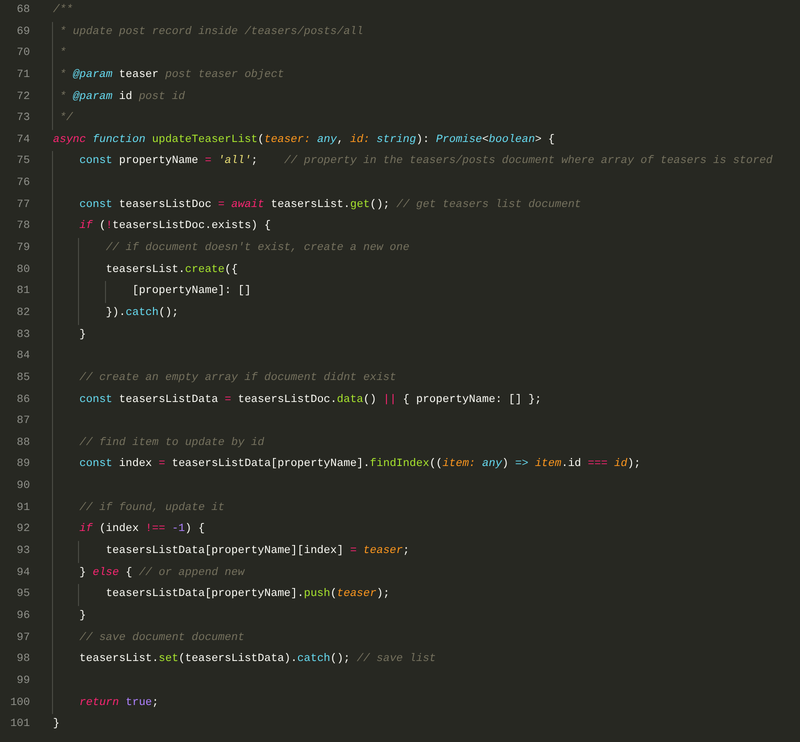 The image size is (800, 742). Describe the element at coordinates (231, 249) in the screenshot. I see `code-line: // if document doesn't exist, create a new one` at that location.